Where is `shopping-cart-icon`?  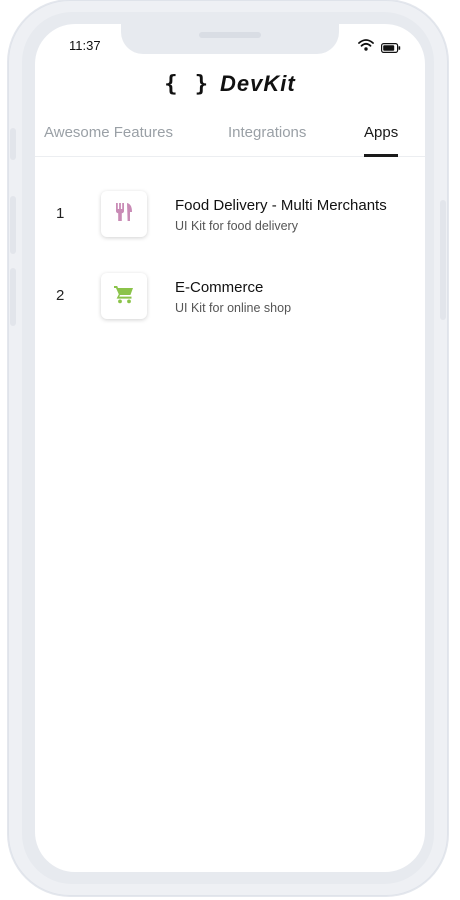 shopping-cart-icon is located at coordinates (124, 296).